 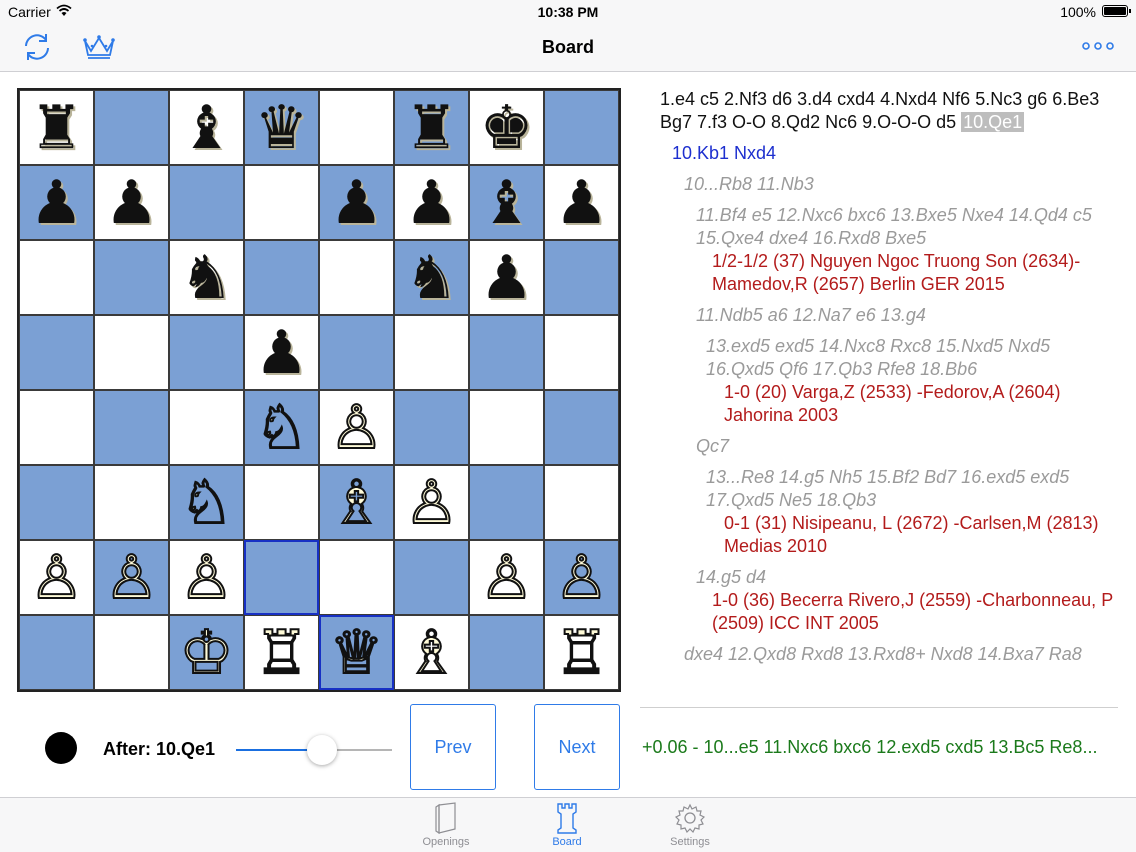 I want to click on variation-line: 11.Ndb5 a6 12.Na7 e6 13.g4, so click(x=880, y=315).